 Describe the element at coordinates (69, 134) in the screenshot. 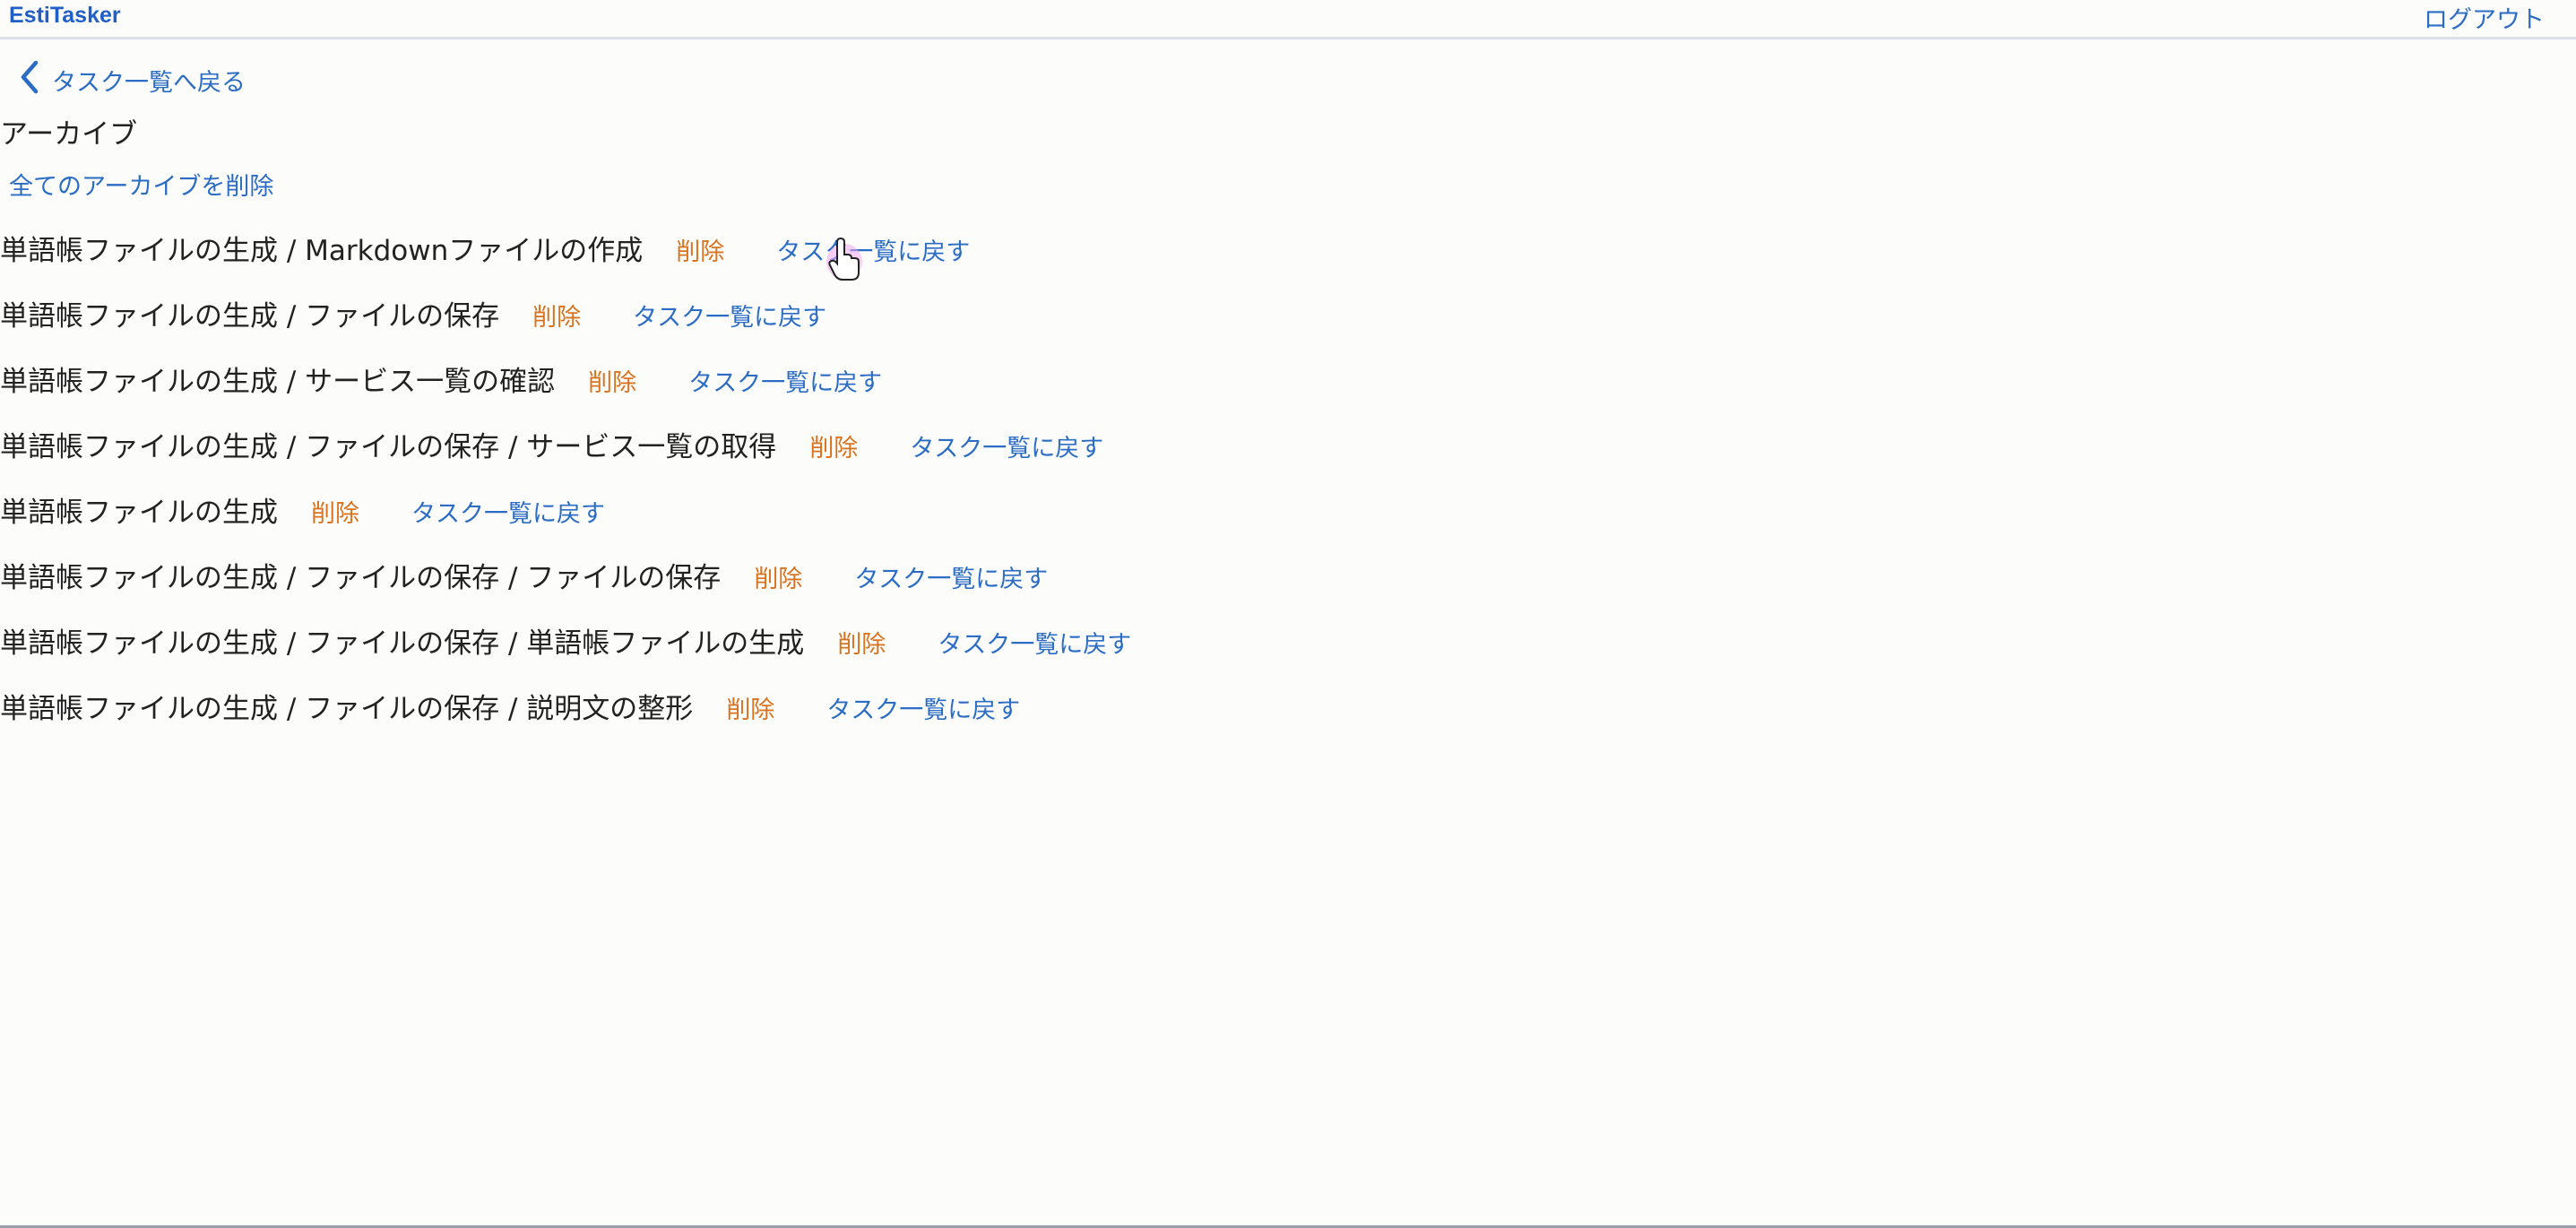

I see `page-title: アーカイブ` at that location.